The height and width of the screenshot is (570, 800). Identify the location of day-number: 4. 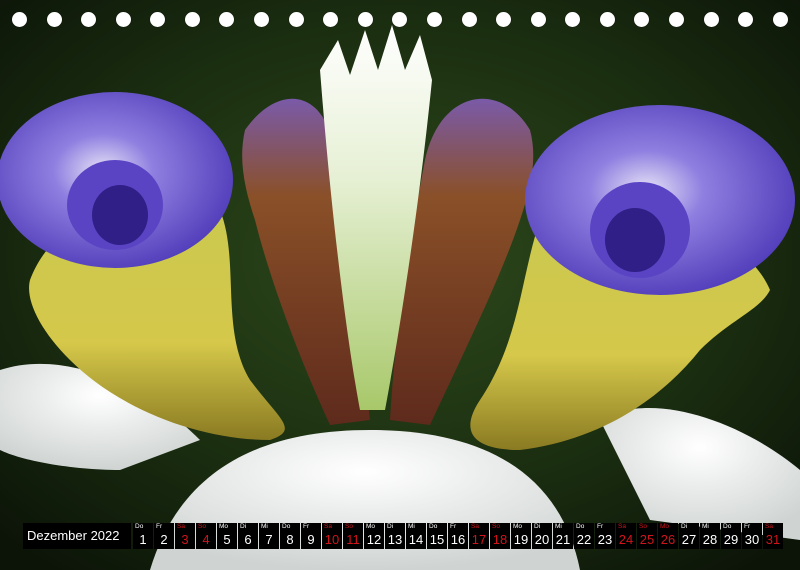
(206, 539).